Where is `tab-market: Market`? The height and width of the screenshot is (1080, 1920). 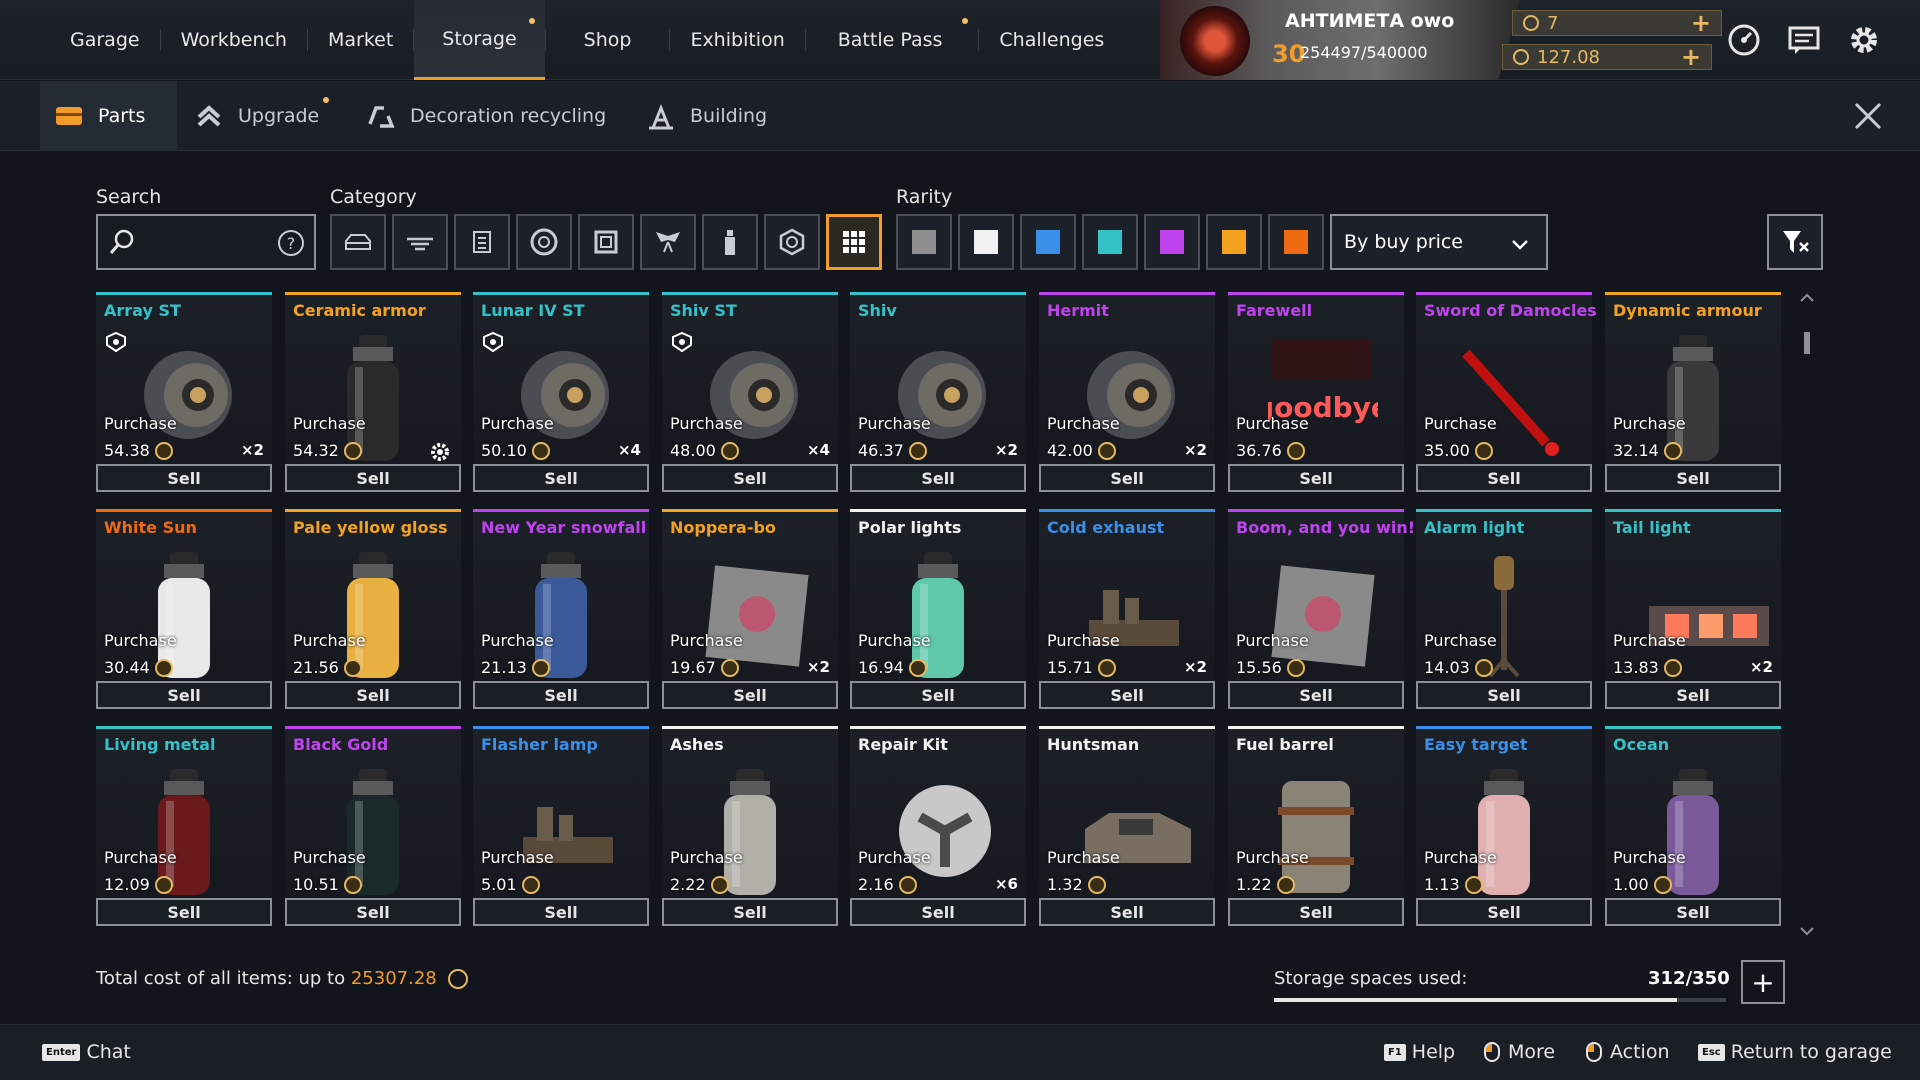 tab-market: Market is located at coordinates (360, 40).